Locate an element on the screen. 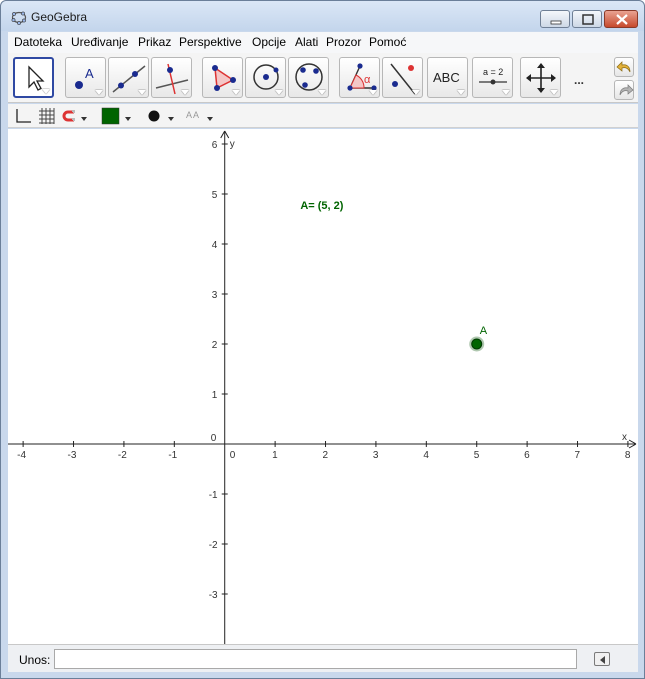 Image resolution: width=645 pixels, height=679 pixels. input-field is located at coordinates (315, 659).